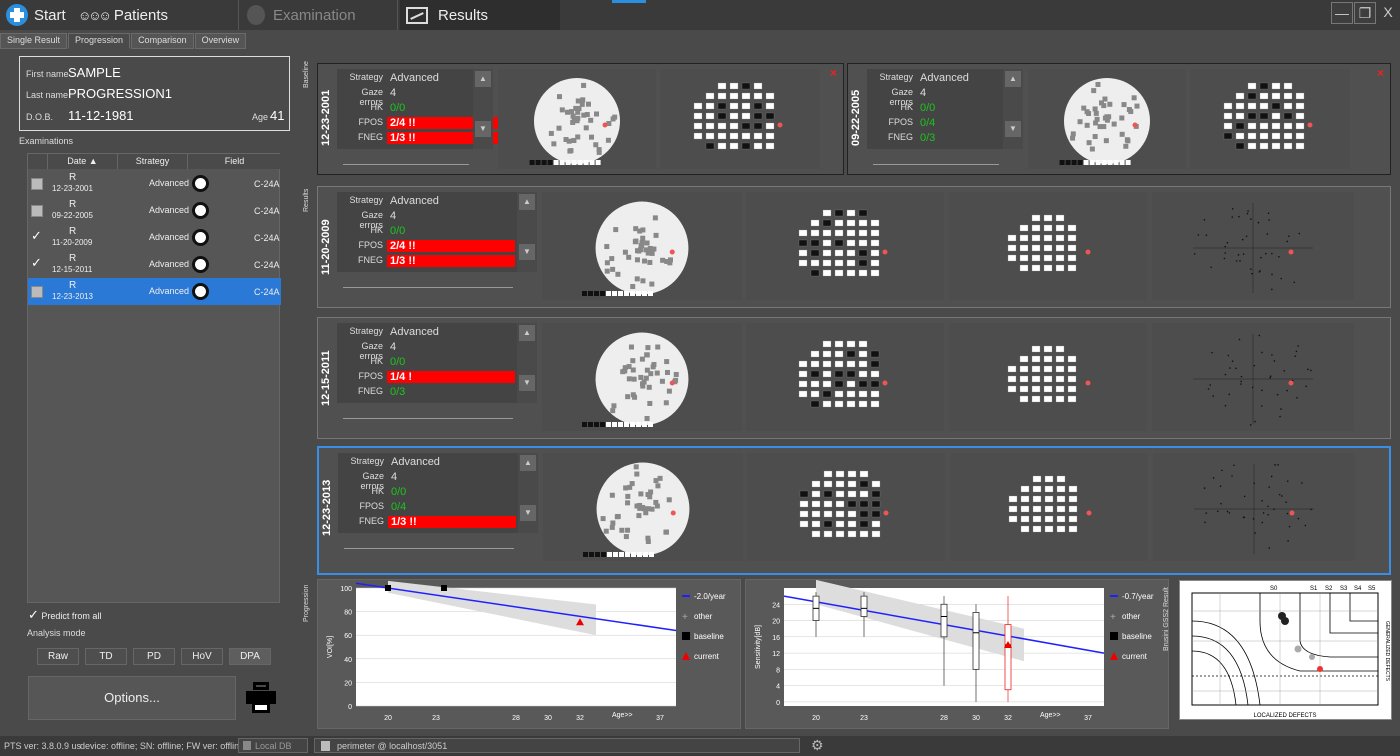 Image resolution: width=1400 pixels, height=756 pixels. Describe the element at coordinates (306, 603) in the screenshot. I see `progression-section-label: Progression` at that location.